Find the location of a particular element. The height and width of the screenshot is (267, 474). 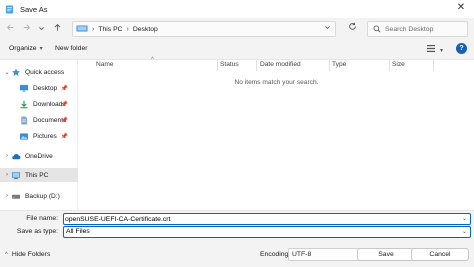

notepad-app-icon is located at coordinates (9, 9).